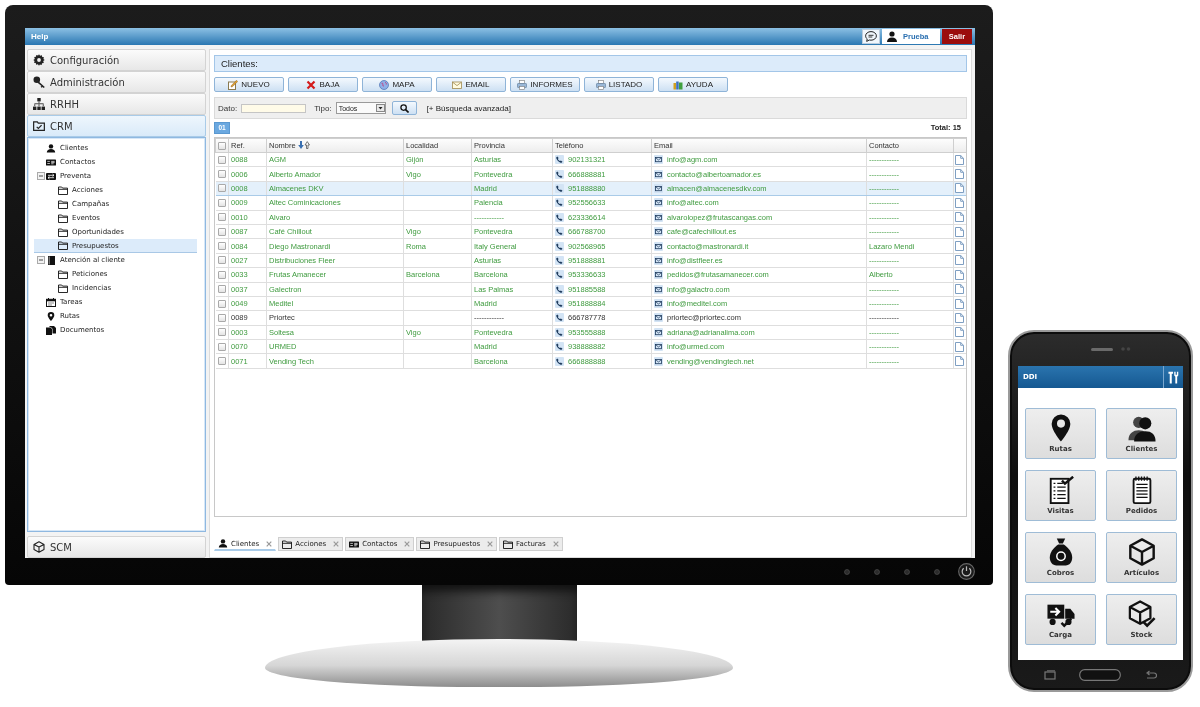 This screenshot has height=707, width=1200. I want to click on top-bar-title: Help, so click(39, 36).